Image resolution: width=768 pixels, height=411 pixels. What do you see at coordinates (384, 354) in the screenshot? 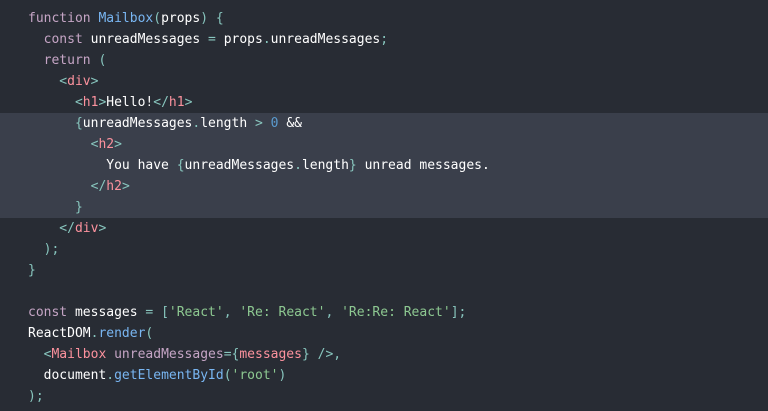
I see `code-line: <Mailbox unreadMessages={messages} />,` at bounding box center [384, 354].